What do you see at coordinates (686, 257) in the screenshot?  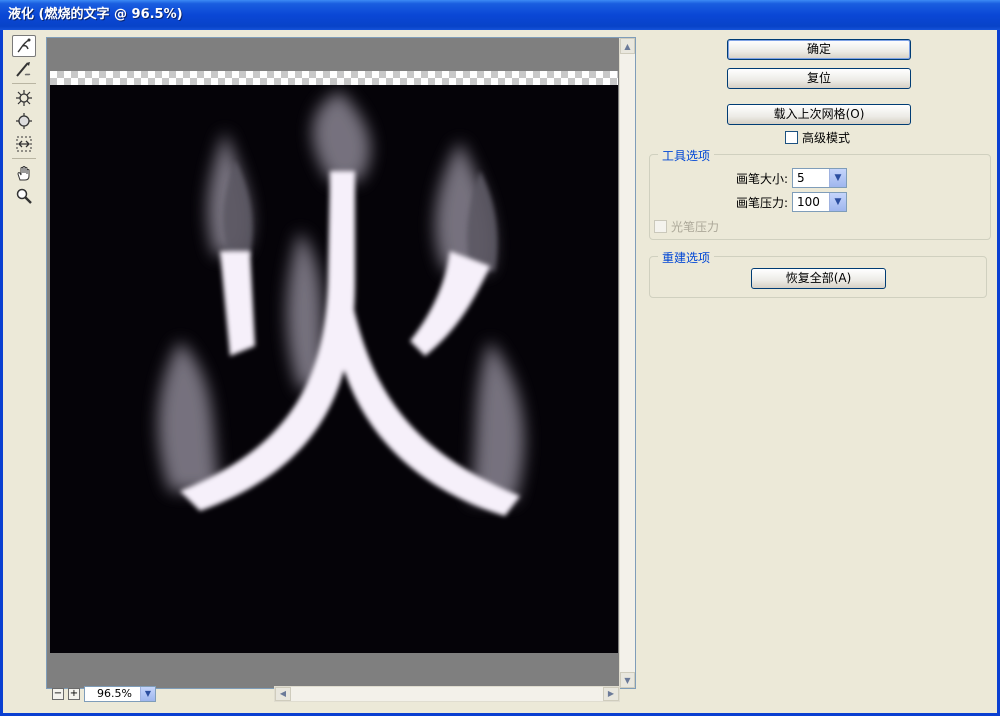 I see `reconstruct-options-title: 重建选项` at bounding box center [686, 257].